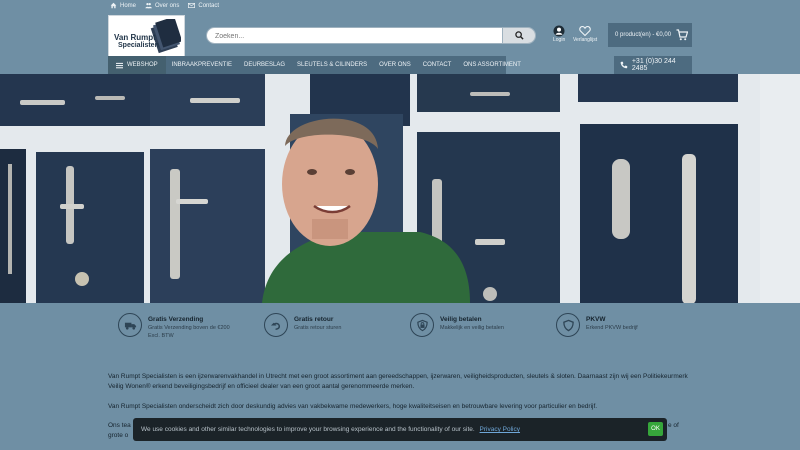  Describe the element at coordinates (437, 65) in the screenshot. I see `nav-item-contact: CONTACT` at that location.